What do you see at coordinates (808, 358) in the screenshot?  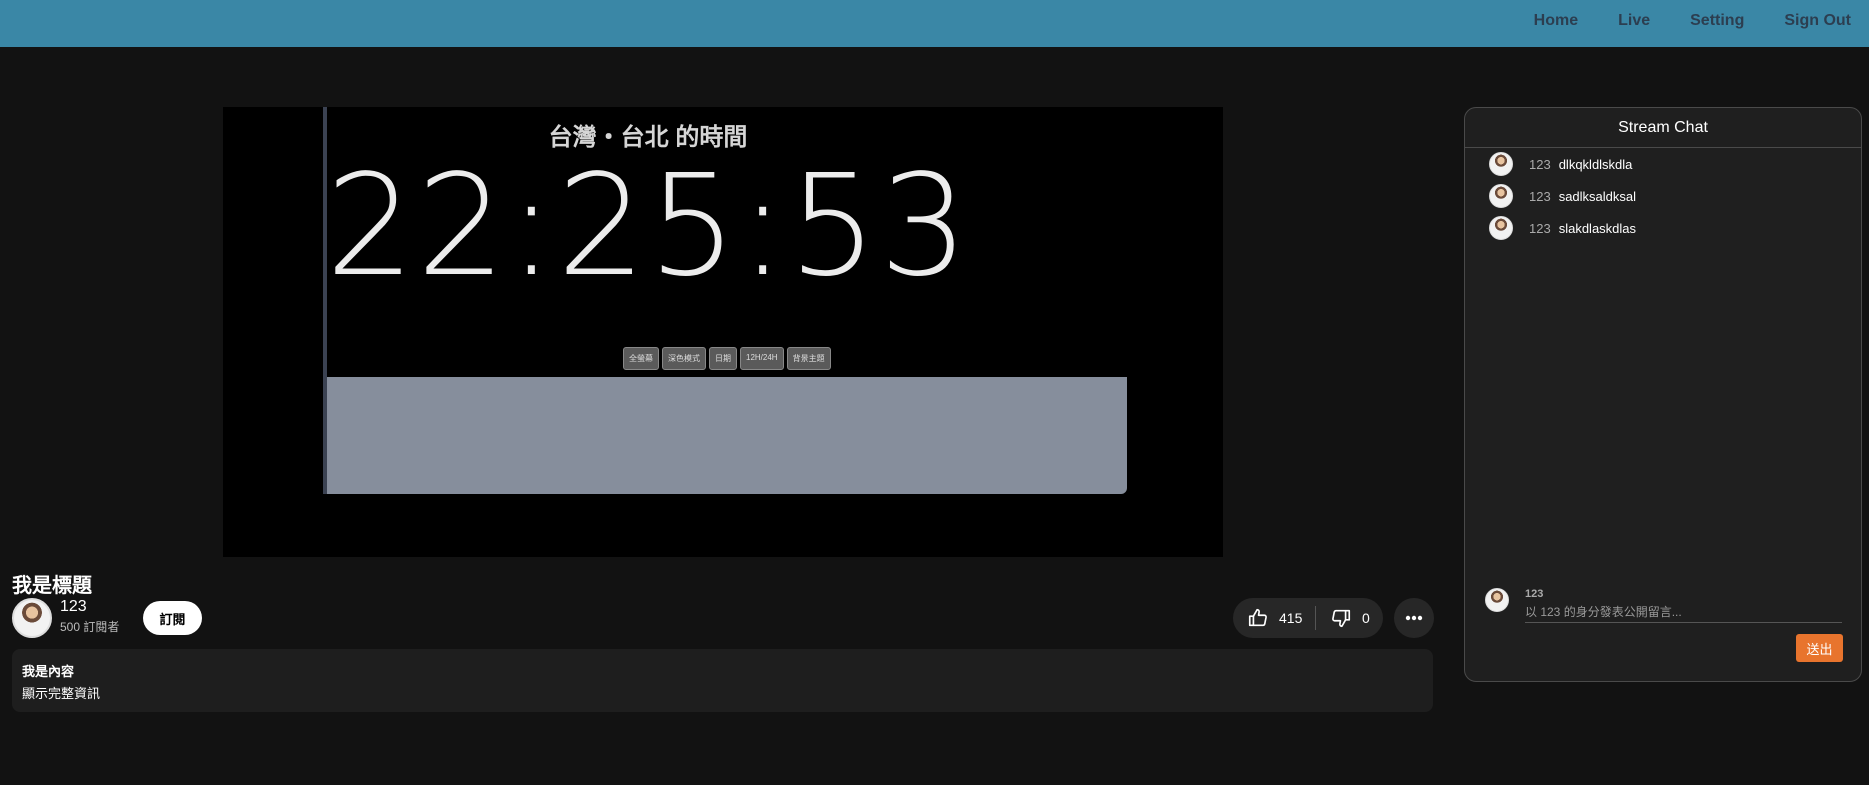 I see `clock-theme-button: 背景主題` at bounding box center [808, 358].